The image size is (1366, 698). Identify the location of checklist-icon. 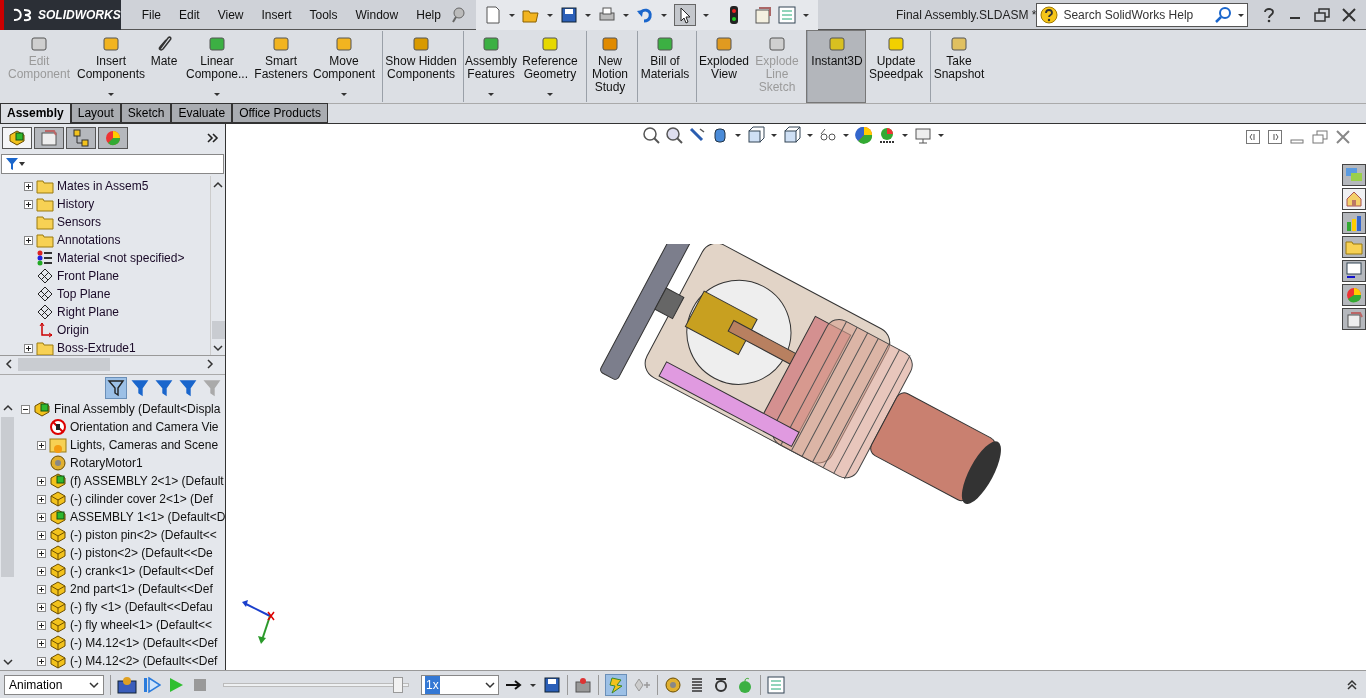
(786, 14).